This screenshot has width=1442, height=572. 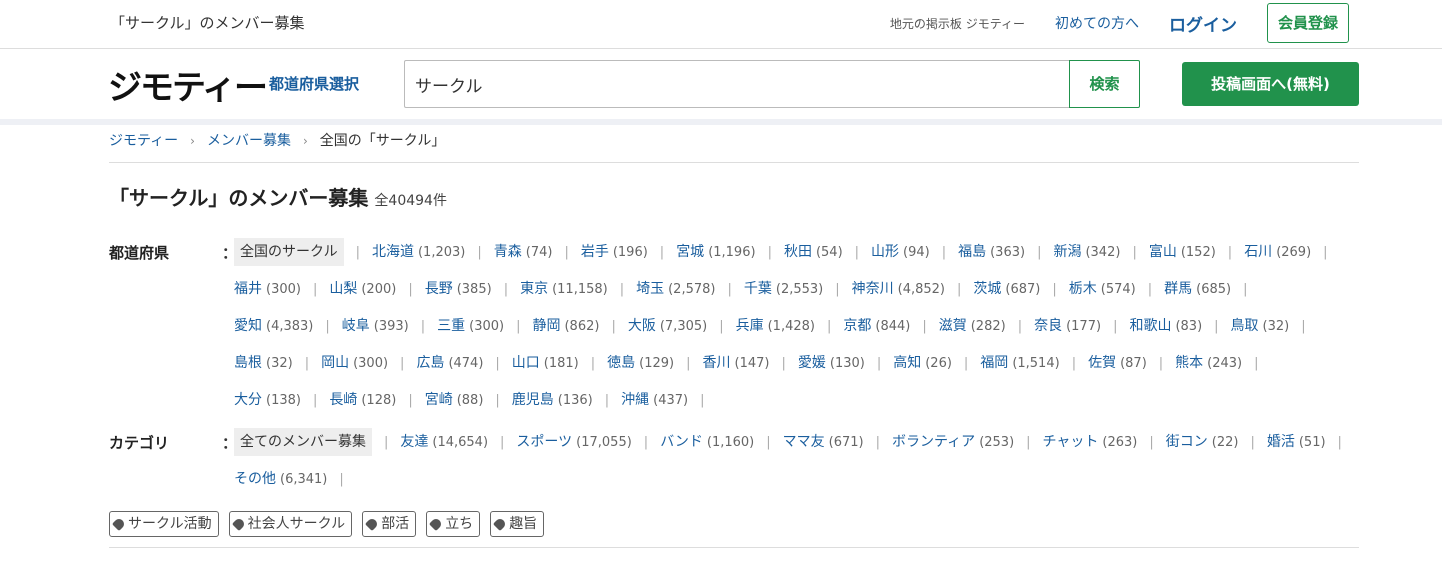 What do you see at coordinates (439, 400) in the screenshot?
I see `prefecture-item-name: 宮崎` at bounding box center [439, 400].